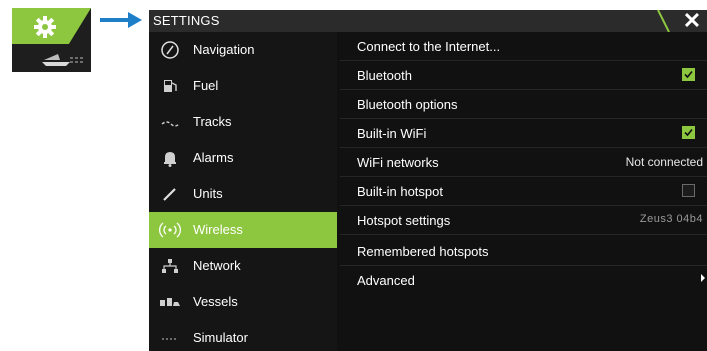  What do you see at coordinates (243, 122) in the screenshot?
I see `sidebar-item-tracks: Tracks` at bounding box center [243, 122].